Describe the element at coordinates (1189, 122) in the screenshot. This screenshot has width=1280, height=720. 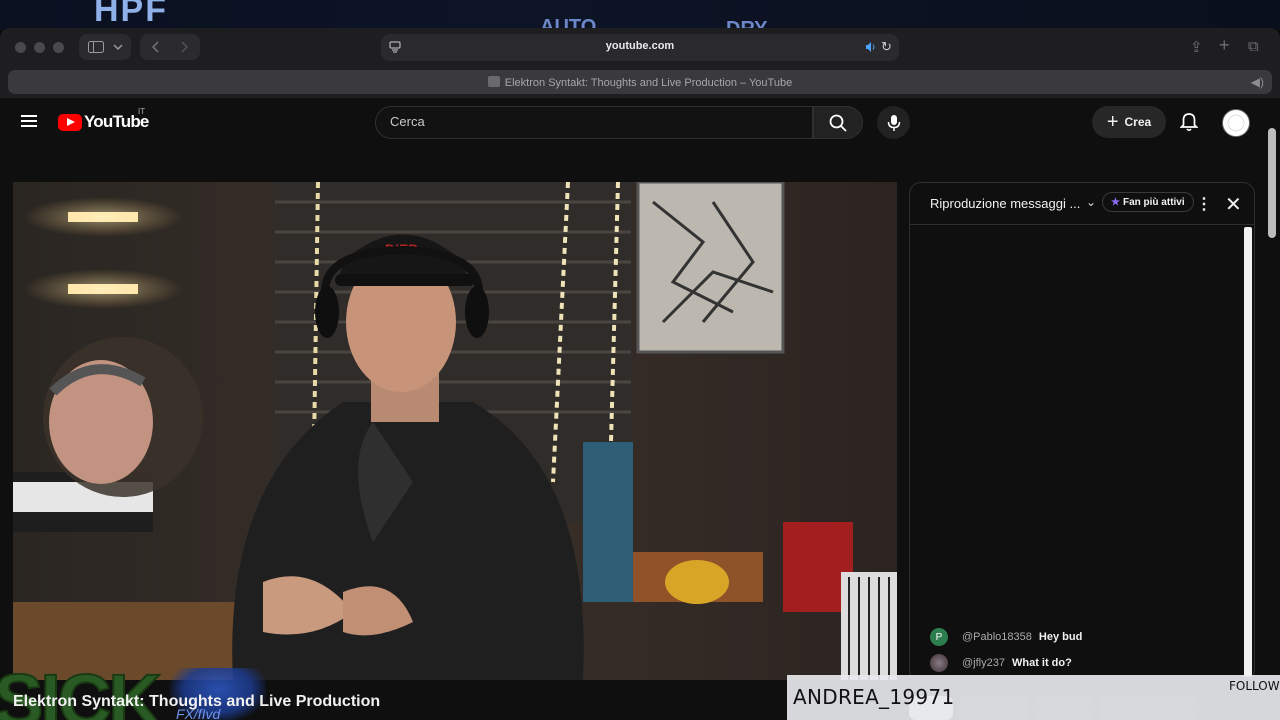
I see `notifications-icon` at that location.